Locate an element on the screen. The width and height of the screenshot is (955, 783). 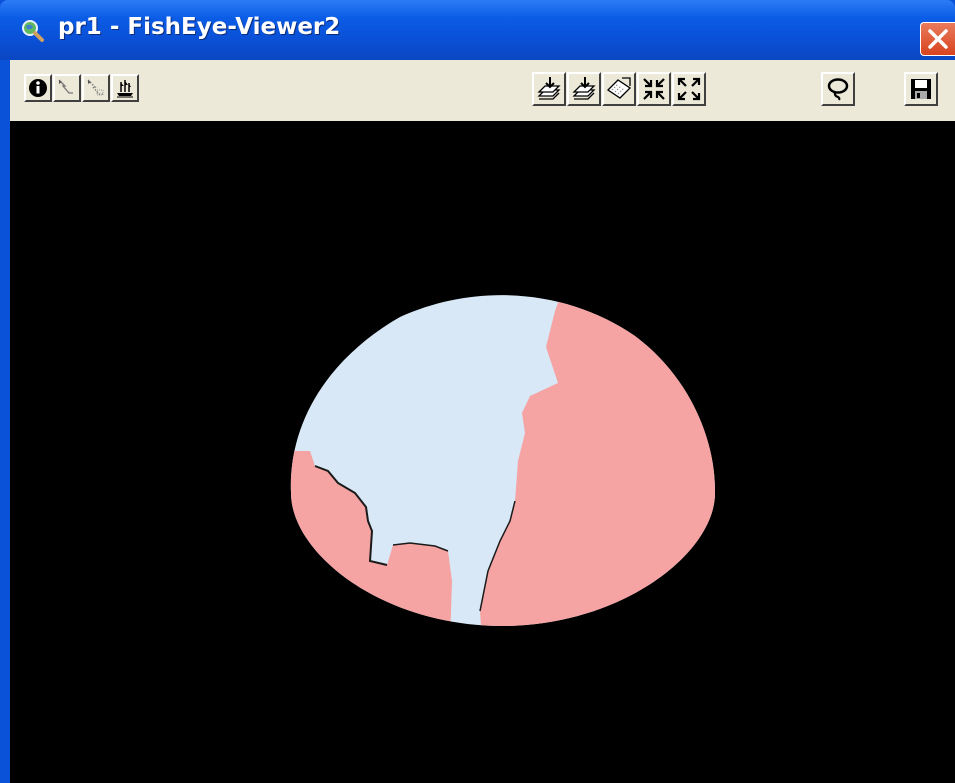
pointer-dotted-icon is located at coordinates (95, 87).